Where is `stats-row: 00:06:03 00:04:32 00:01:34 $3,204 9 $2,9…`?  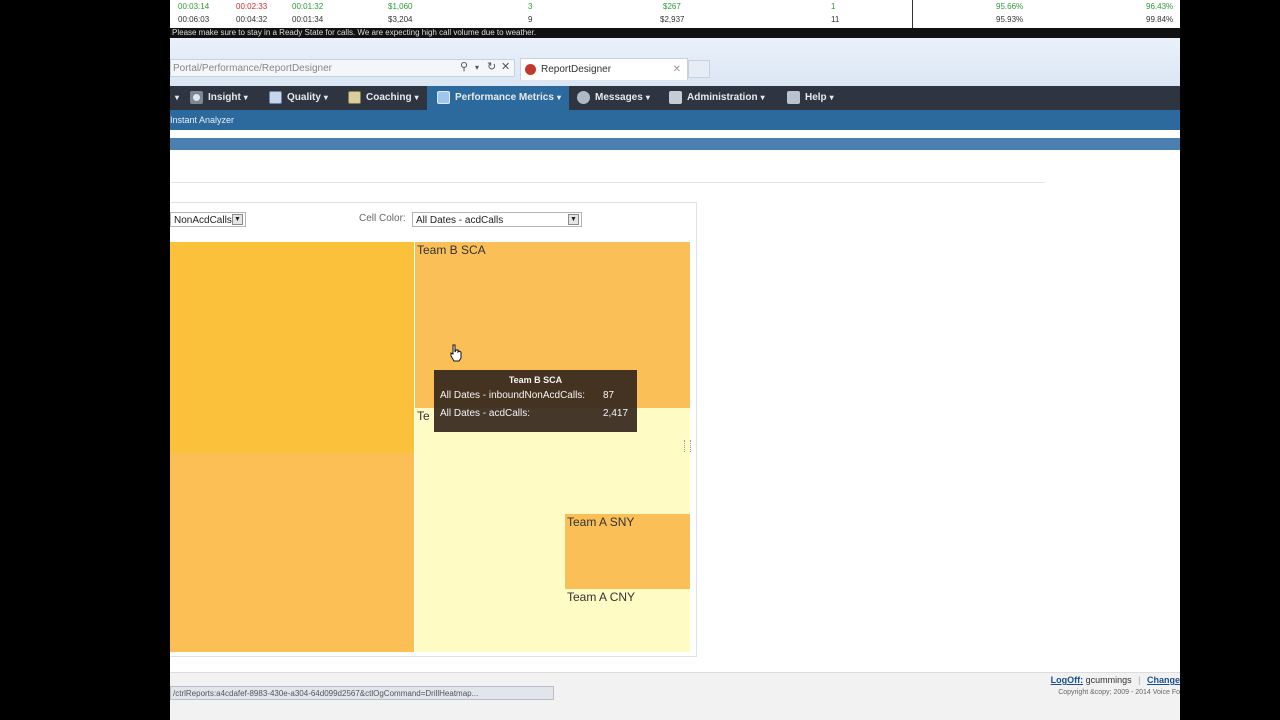 stats-row: 00:06:03 00:04:32 00:01:34 $3,204 9 $2,9… is located at coordinates (675, 21).